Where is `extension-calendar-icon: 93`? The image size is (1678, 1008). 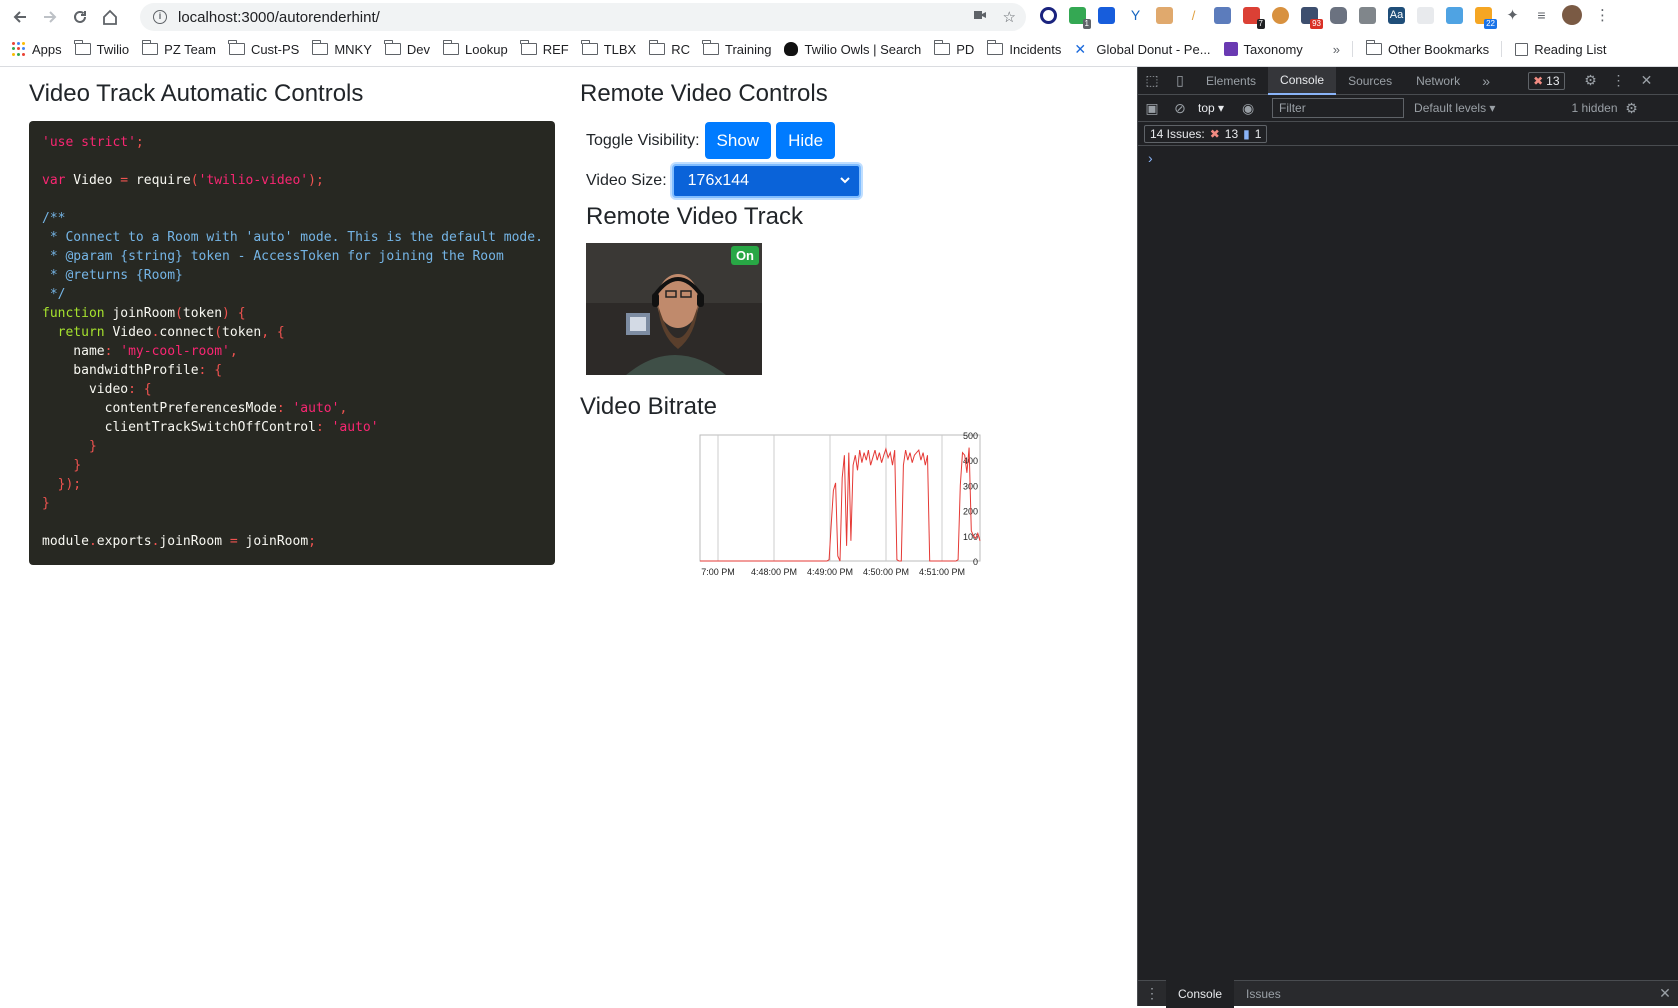
extension-calendar-icon: 93 is located at coordinates (1312, 17).